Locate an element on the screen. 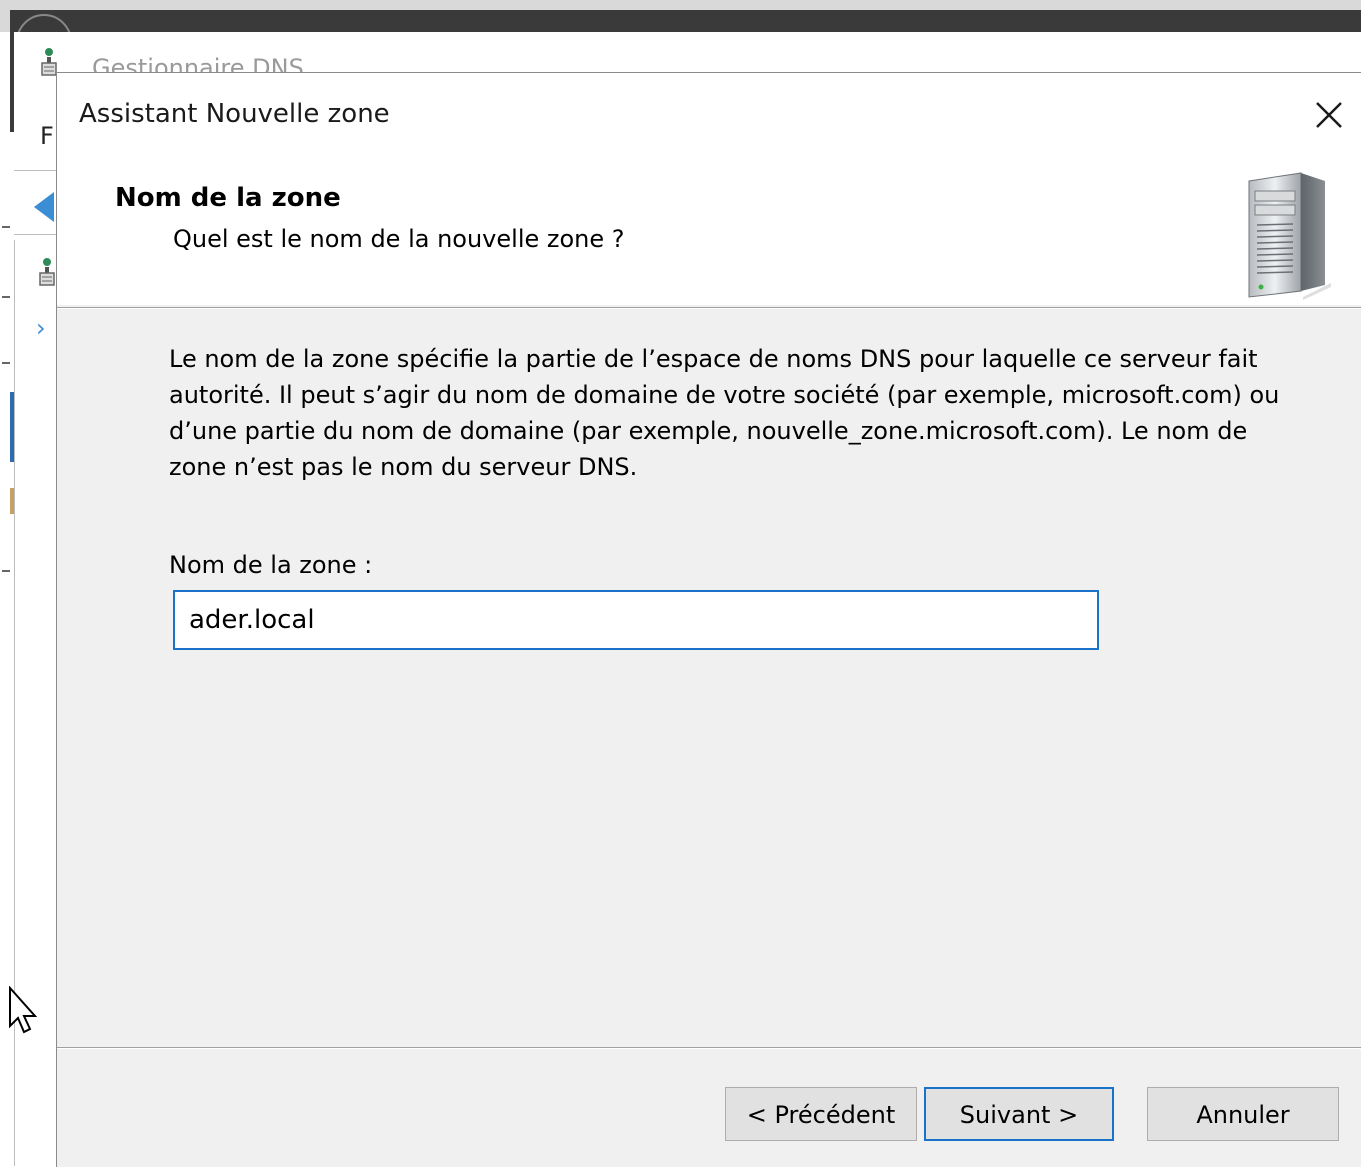  server-icon is located at coordinates (1289, 236).